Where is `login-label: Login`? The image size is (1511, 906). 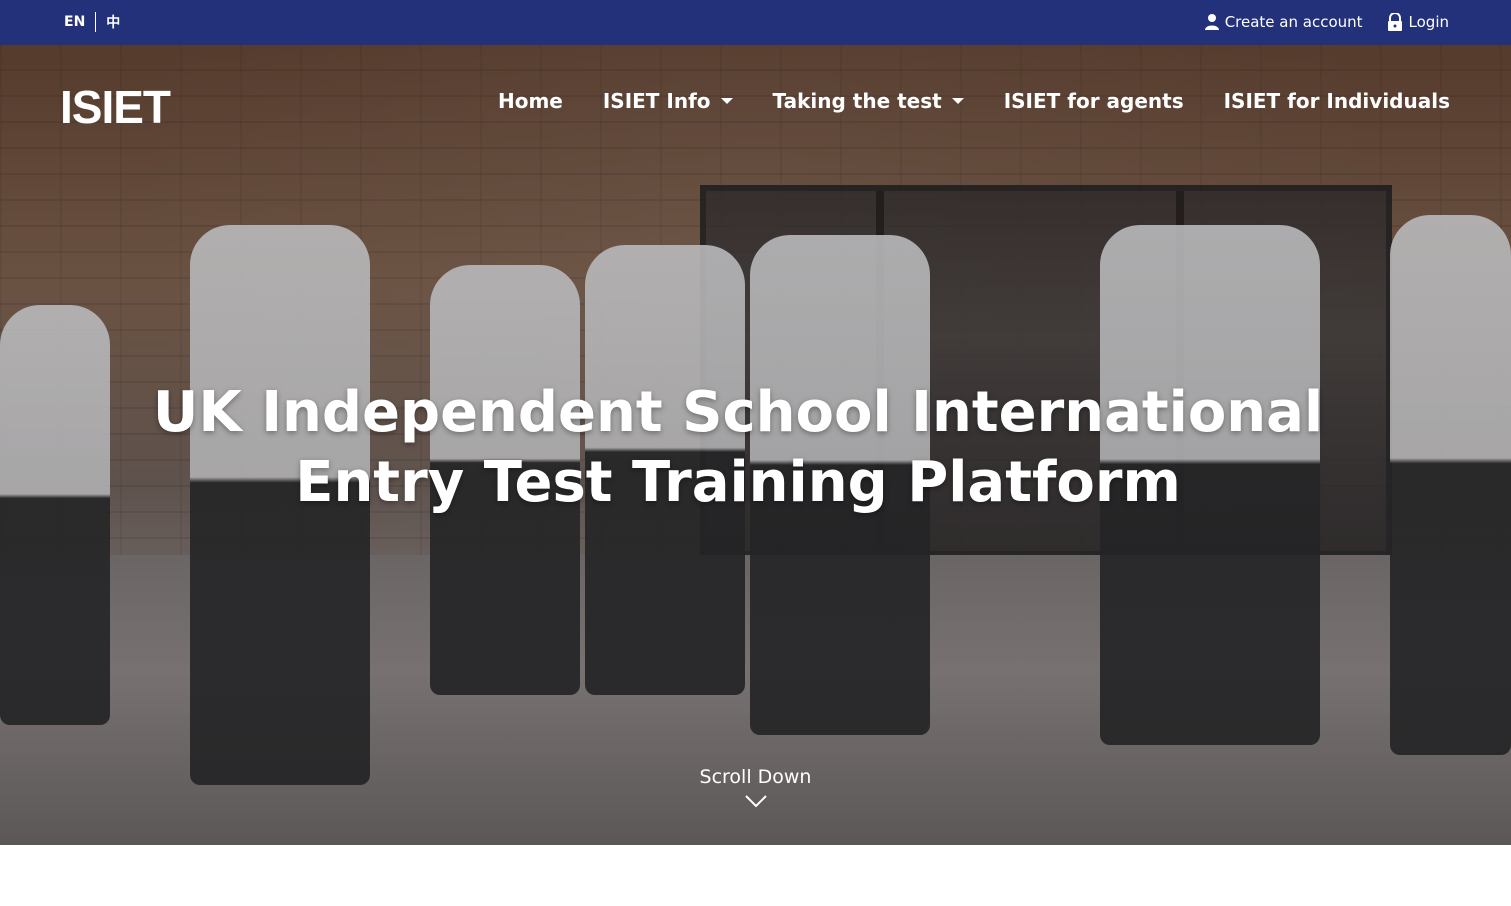
login-label: Login is located at coordinates (1428, 22).